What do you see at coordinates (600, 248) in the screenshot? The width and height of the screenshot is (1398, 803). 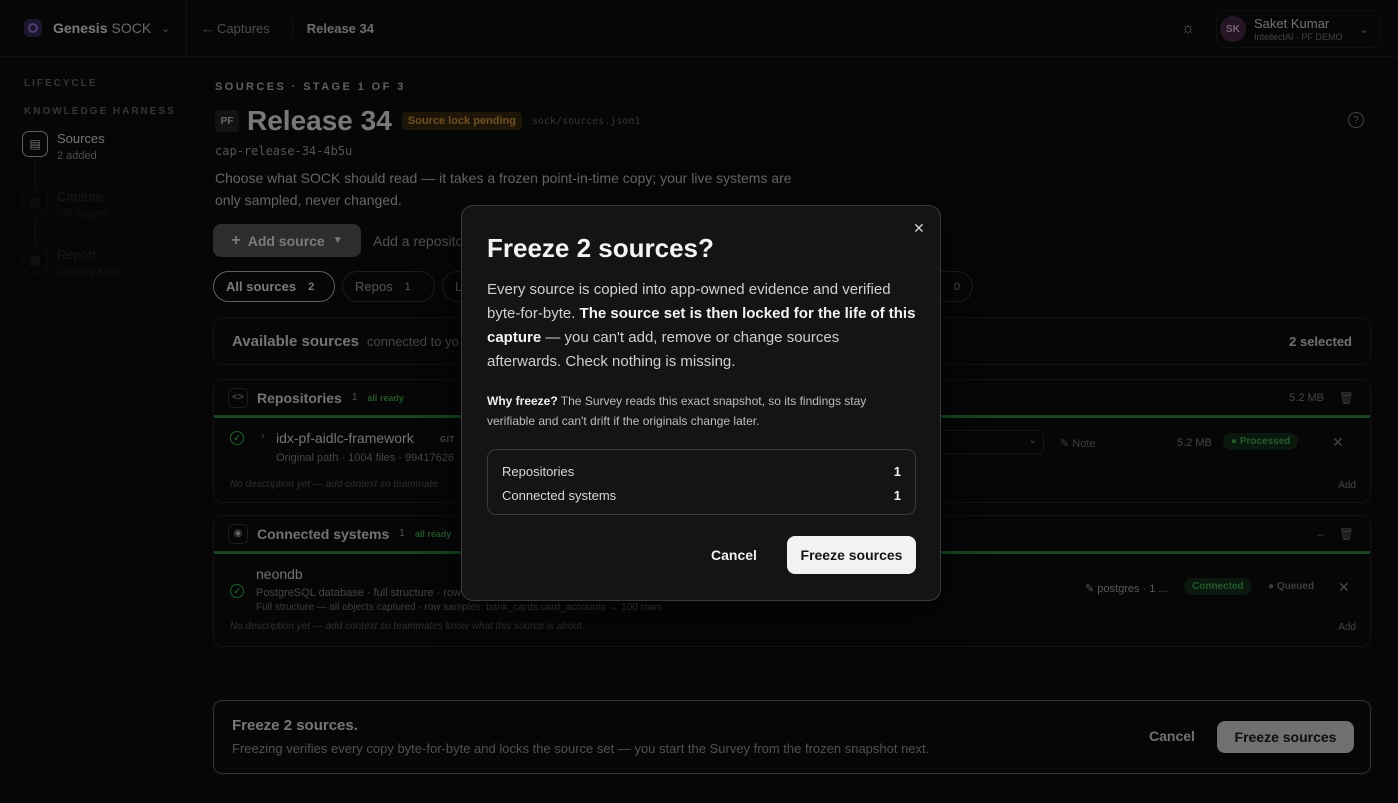 I see `dialog-title: Freeze 2 sources?` at bounding box center [600, 248].